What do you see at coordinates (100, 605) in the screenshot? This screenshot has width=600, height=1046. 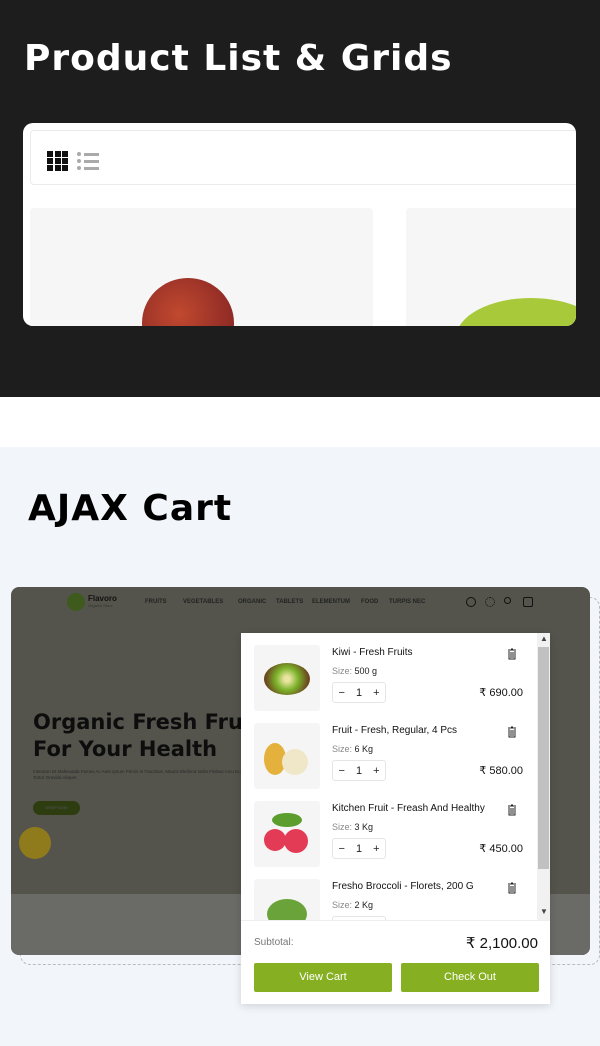 I see `brand-subtitle: Organic Store` at bounding box center [100, 605].